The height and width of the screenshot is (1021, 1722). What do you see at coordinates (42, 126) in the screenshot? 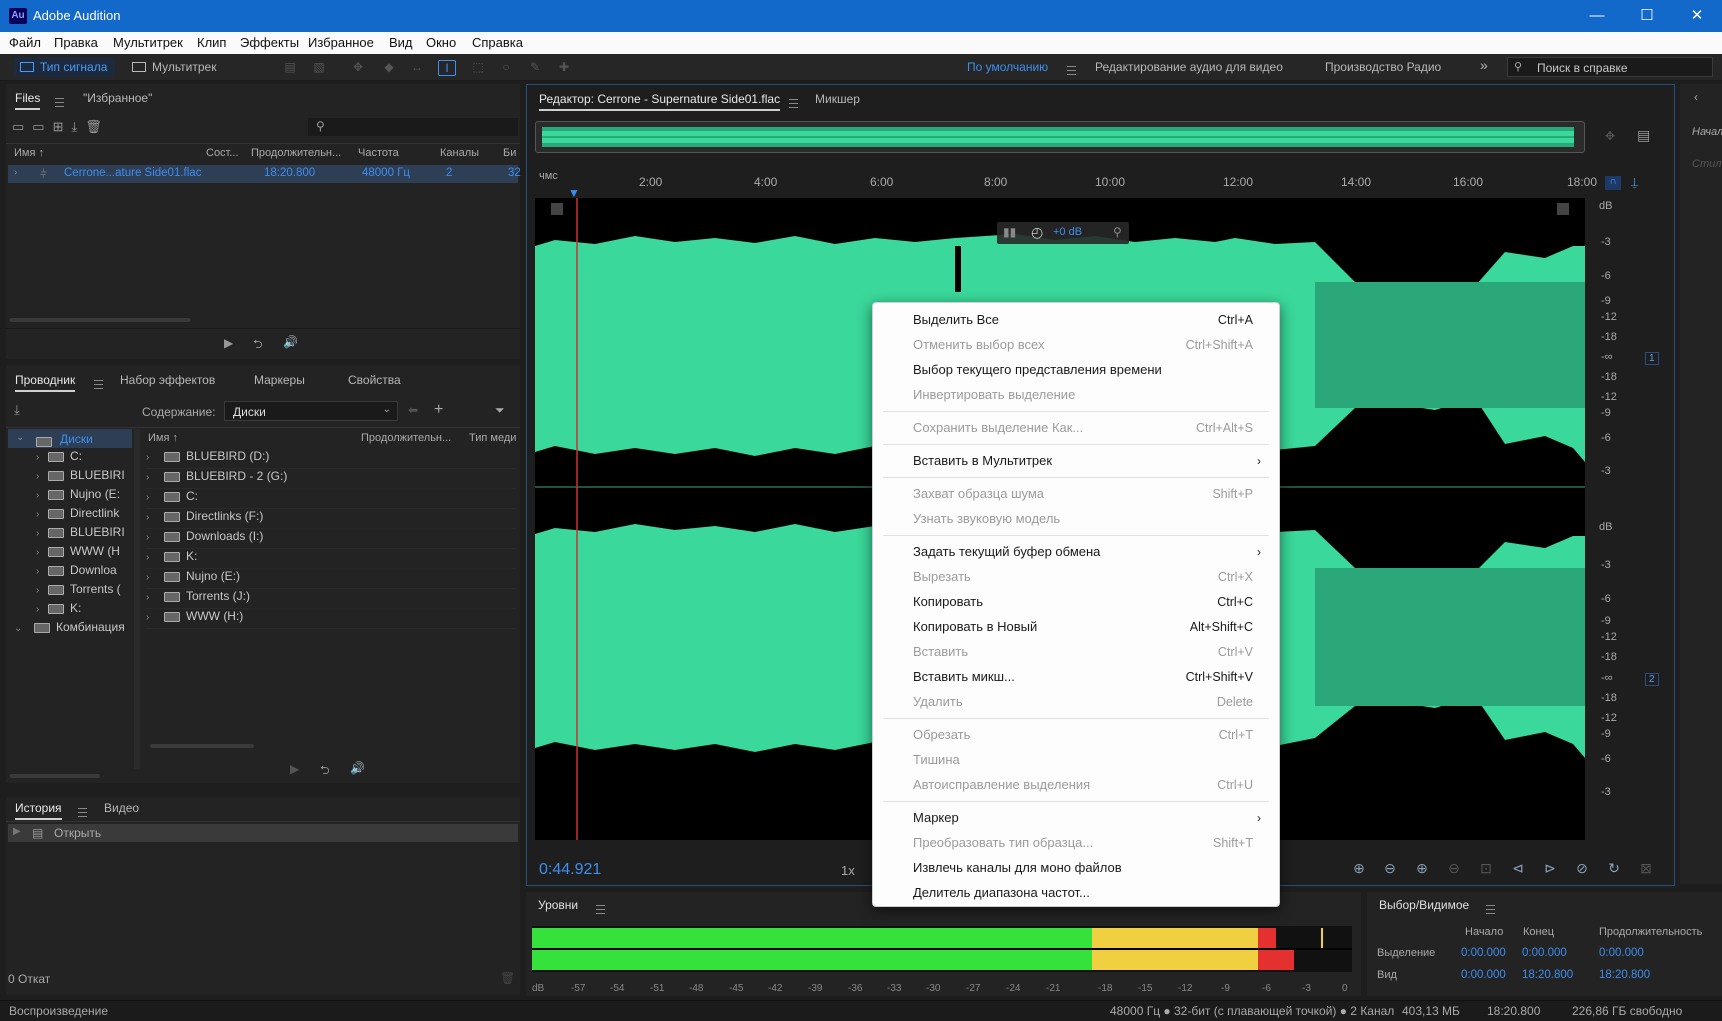
I see `import-icon: ▭` at bounding box center [42, 126].